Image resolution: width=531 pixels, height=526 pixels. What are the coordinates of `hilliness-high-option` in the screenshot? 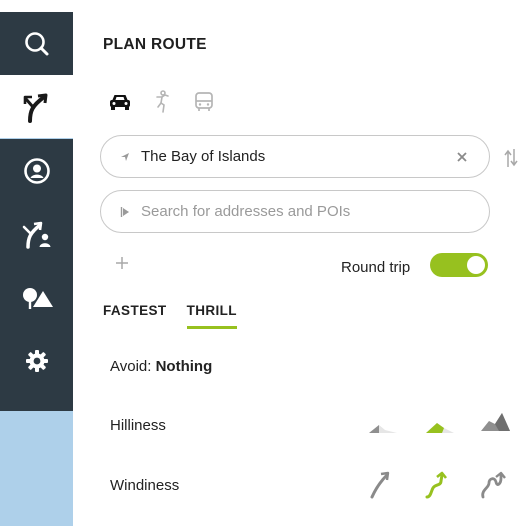 It's located at (495, 421).